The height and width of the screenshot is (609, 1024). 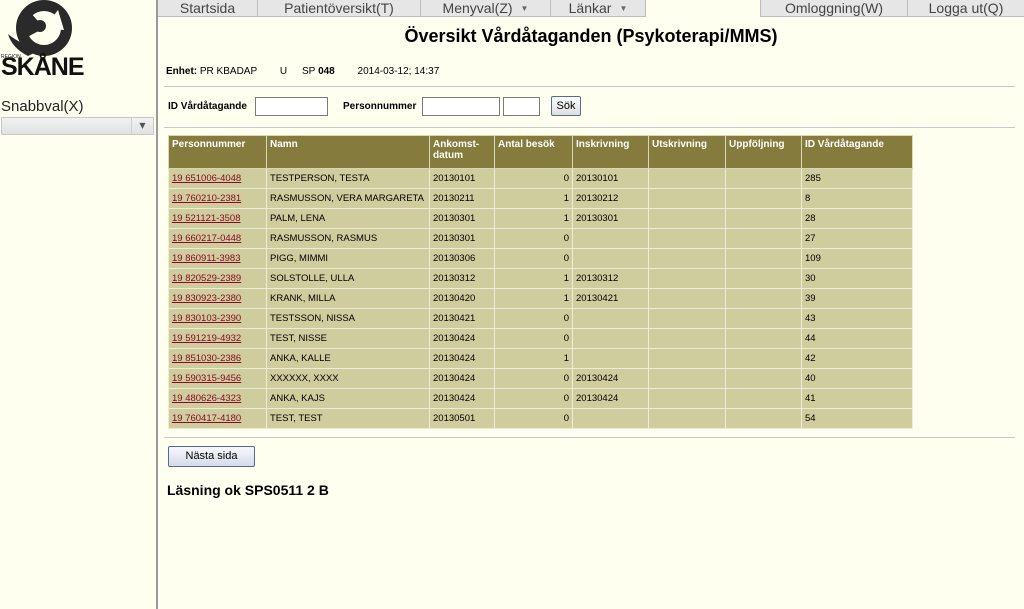 I want to click on cell-inskrivning: 20130312, so click(x=610, y=278).